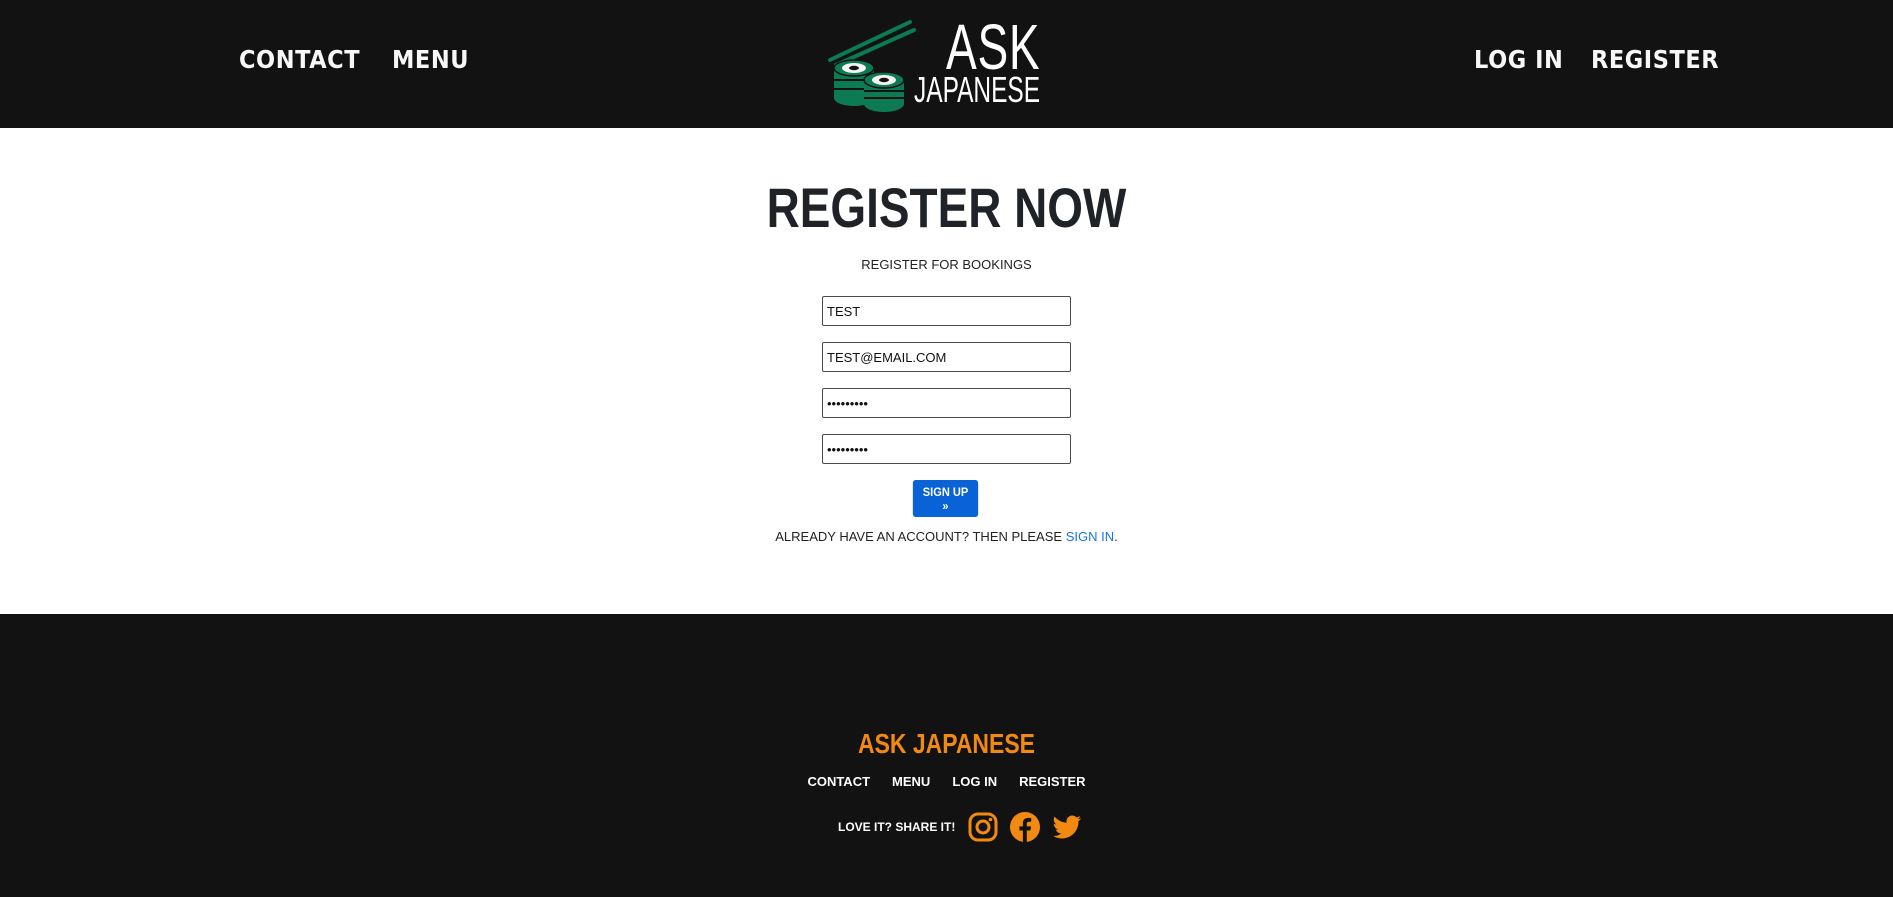 The height and width of the screenshot is (897, 1893). I want to click on logo-word-japanese: JAPANESE, so click(977, 89).